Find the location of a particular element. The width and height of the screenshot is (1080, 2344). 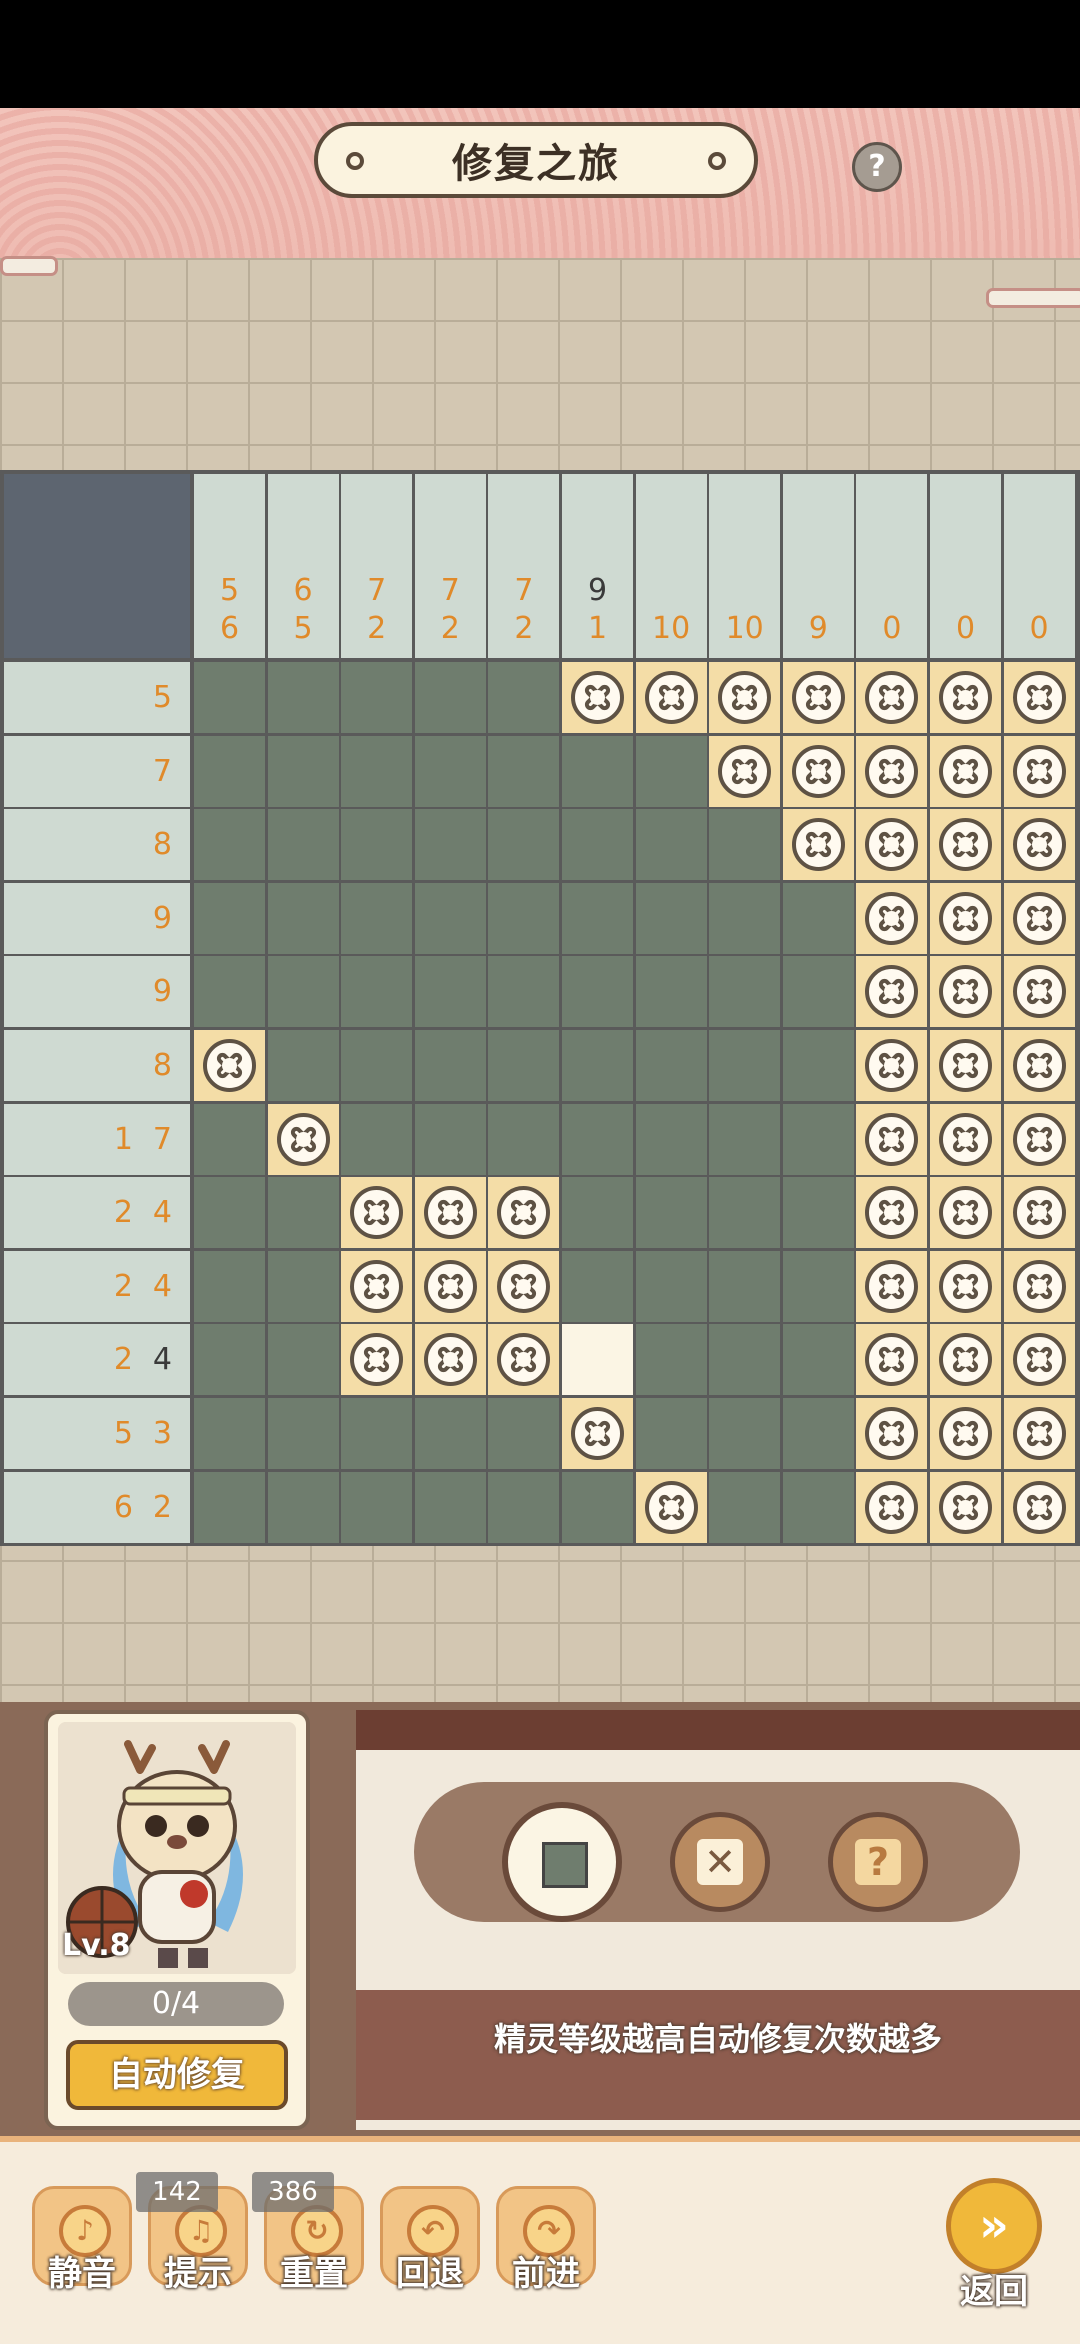

auto-repair-button: 自动修复 is located at coordinates (177, 2075).